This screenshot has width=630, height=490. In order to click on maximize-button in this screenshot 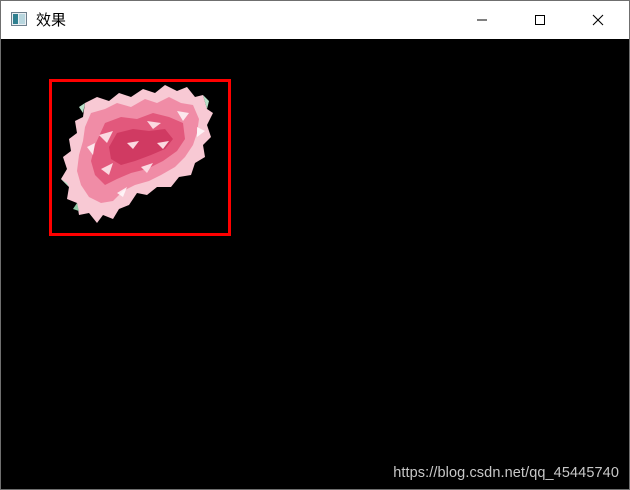, I will do `click(540, 20)`.